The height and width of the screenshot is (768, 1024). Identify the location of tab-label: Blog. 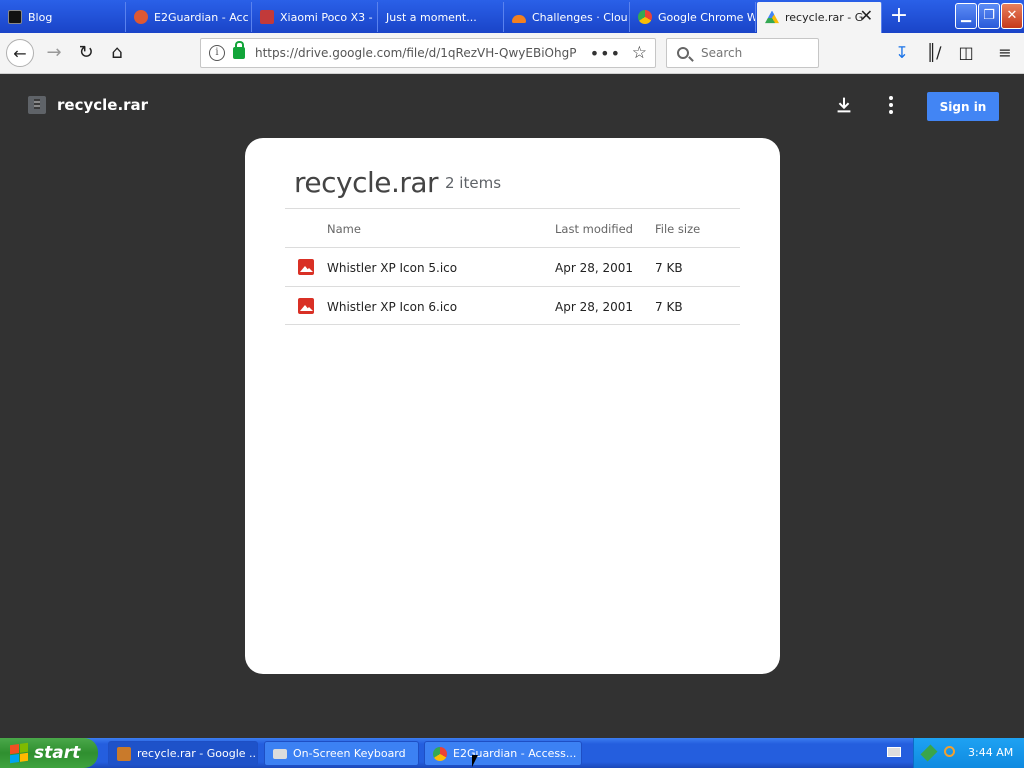
(40, 17).